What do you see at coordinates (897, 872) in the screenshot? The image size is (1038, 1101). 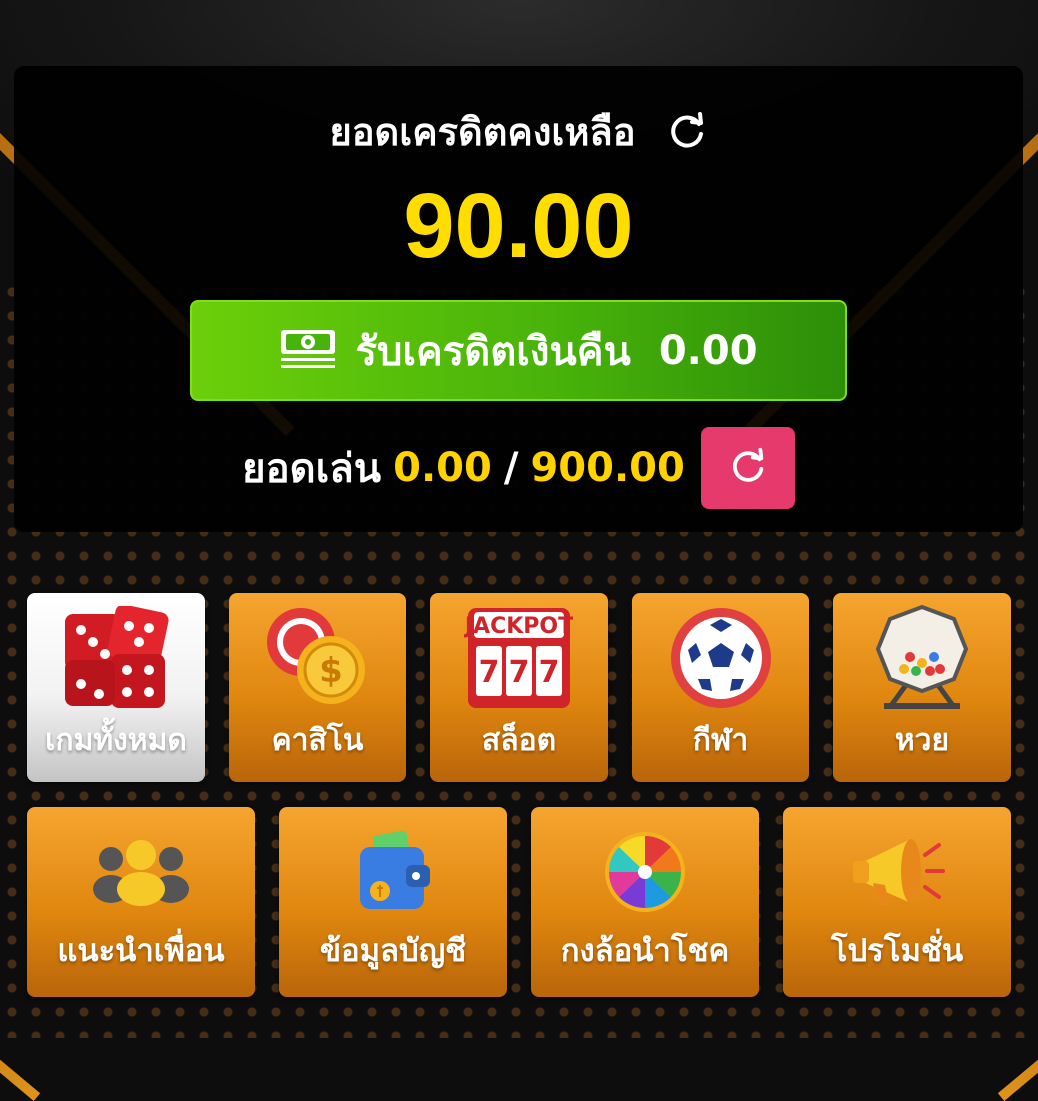 I see `megaphone-icon` at bounding box center [897, 872].